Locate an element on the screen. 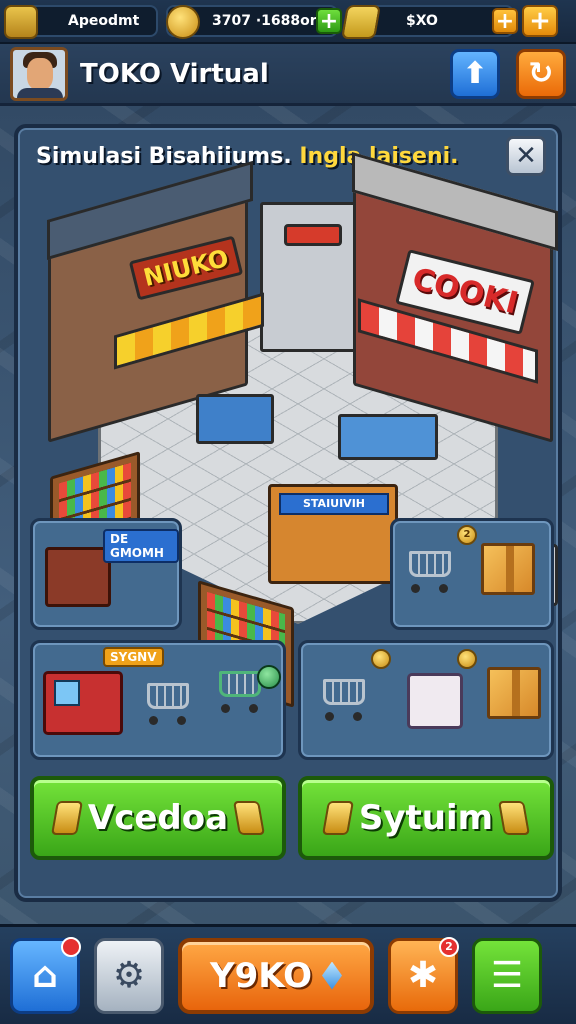 This screenshot has height=1024, width=576. puzzle-button: ✱ 2 is located at coordinates (423, 975).